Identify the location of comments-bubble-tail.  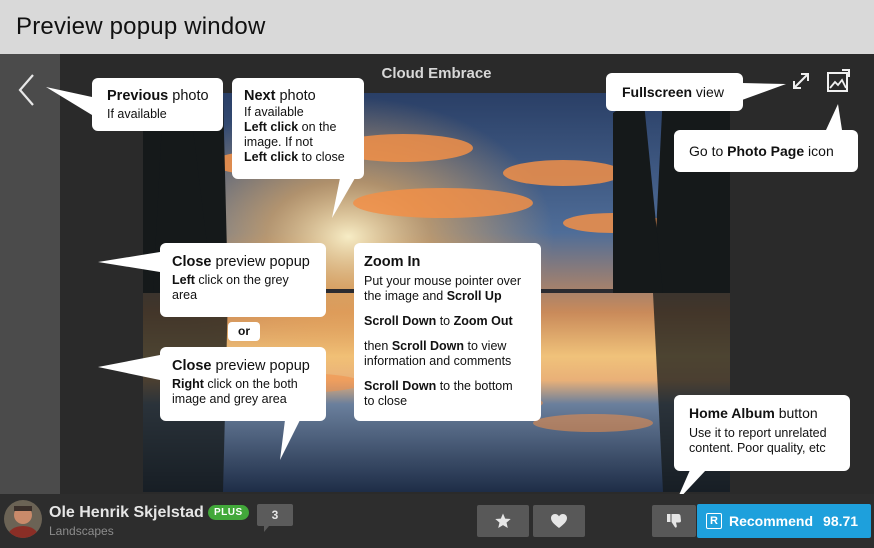
(269, 529).